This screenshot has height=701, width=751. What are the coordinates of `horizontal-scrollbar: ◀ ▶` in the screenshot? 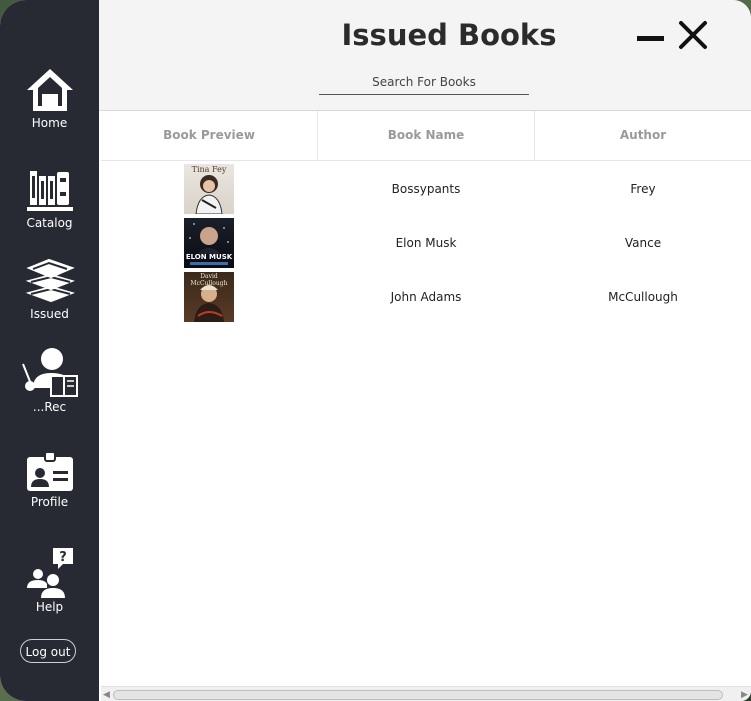 It's located at (426, 693).